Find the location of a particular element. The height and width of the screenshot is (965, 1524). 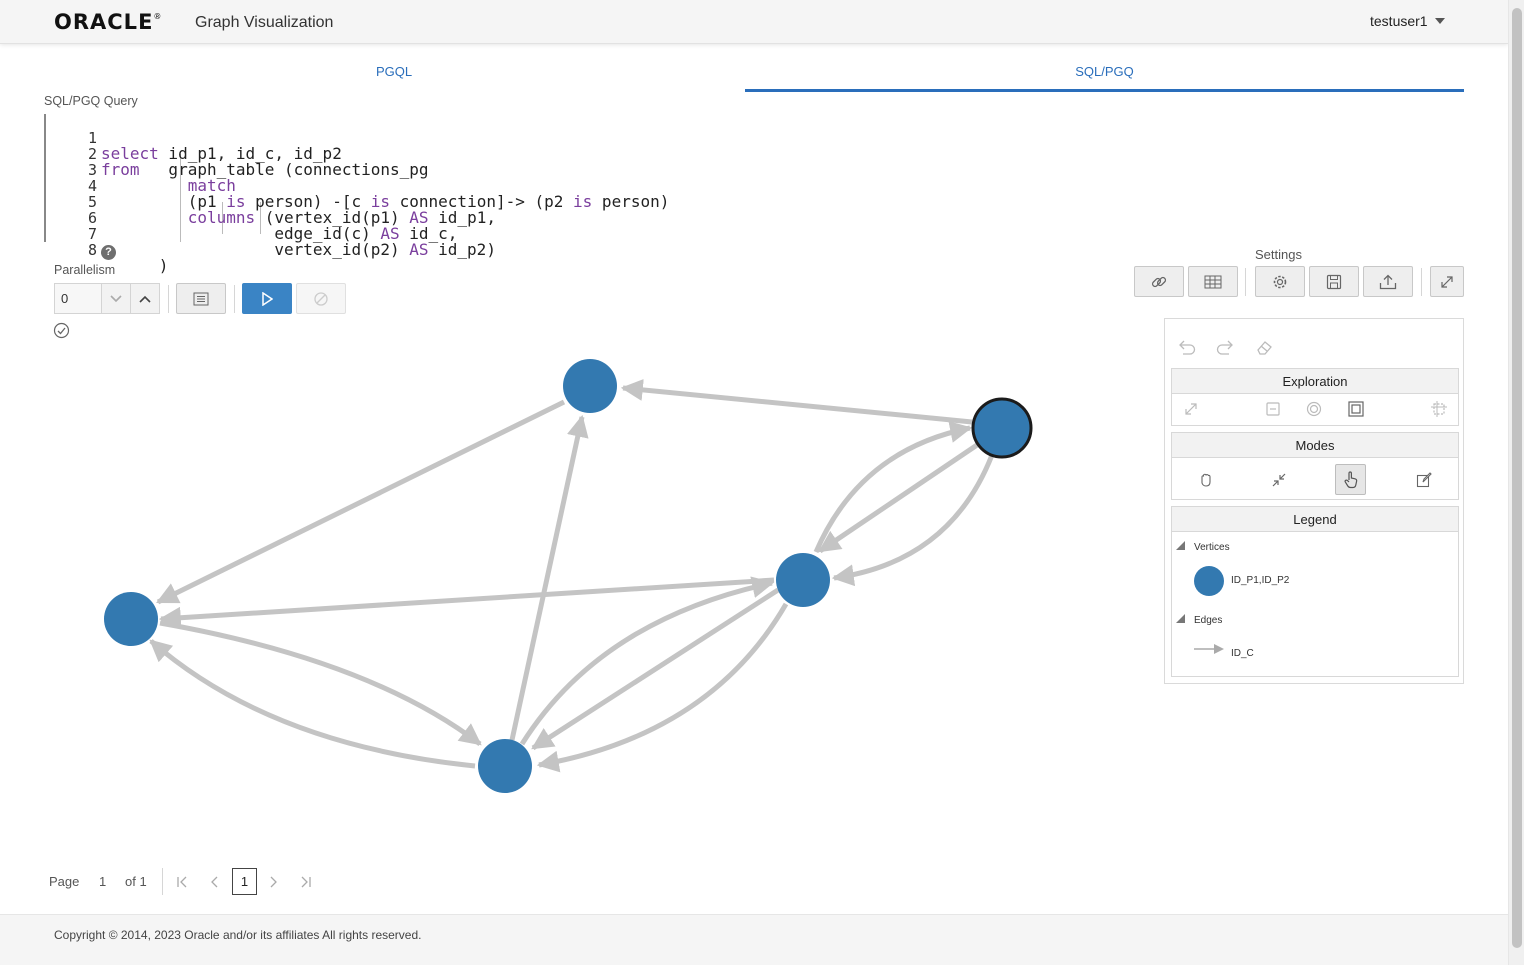

expand-neighbors-button is located at coordinates (1191, 409).